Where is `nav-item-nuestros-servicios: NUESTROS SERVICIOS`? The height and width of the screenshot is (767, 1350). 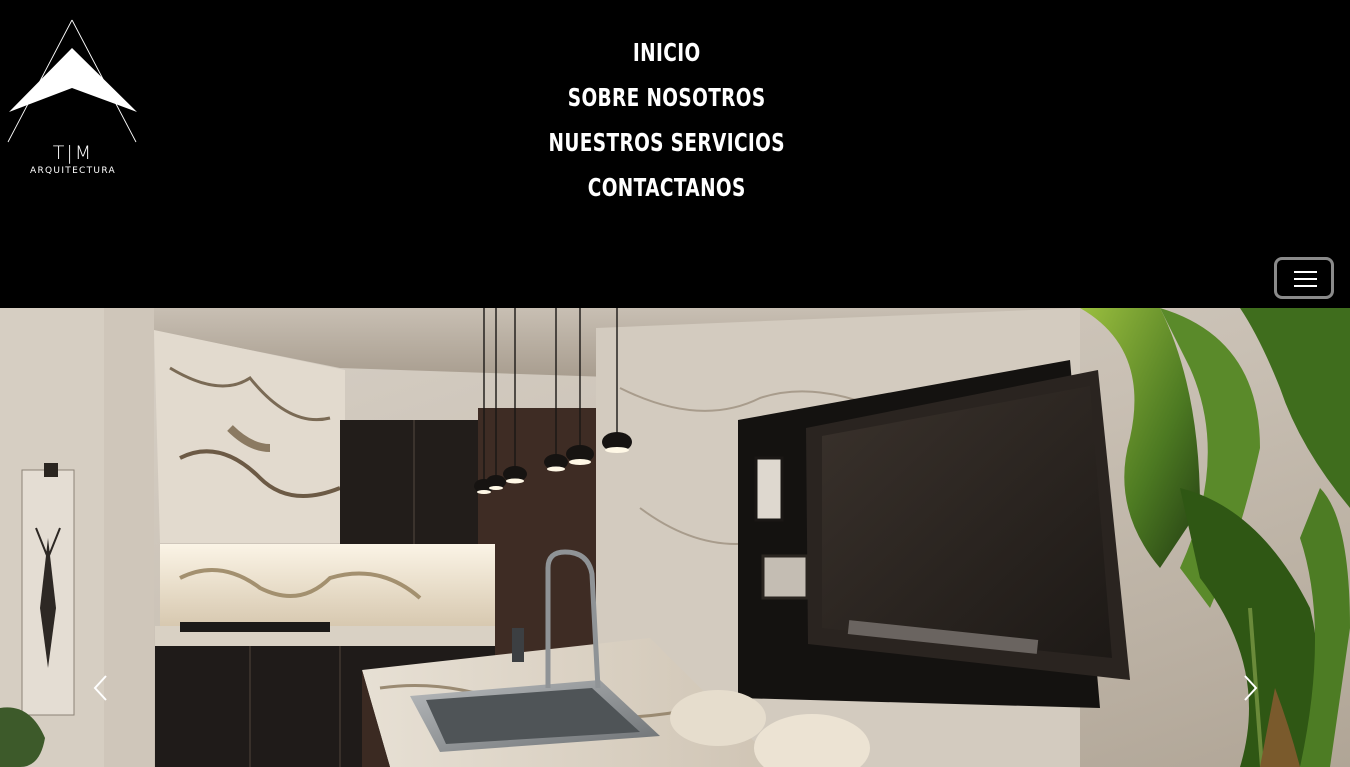 nav-item-nuestros-servicios: NUESTROS SERVICIOS is located at coordinates (667, 144).